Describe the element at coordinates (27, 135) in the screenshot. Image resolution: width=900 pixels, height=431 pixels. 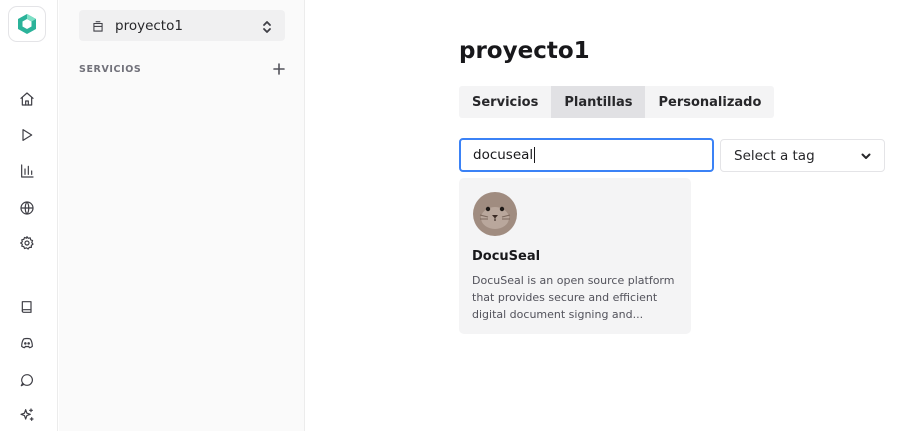
I see `play-icon` at that location.